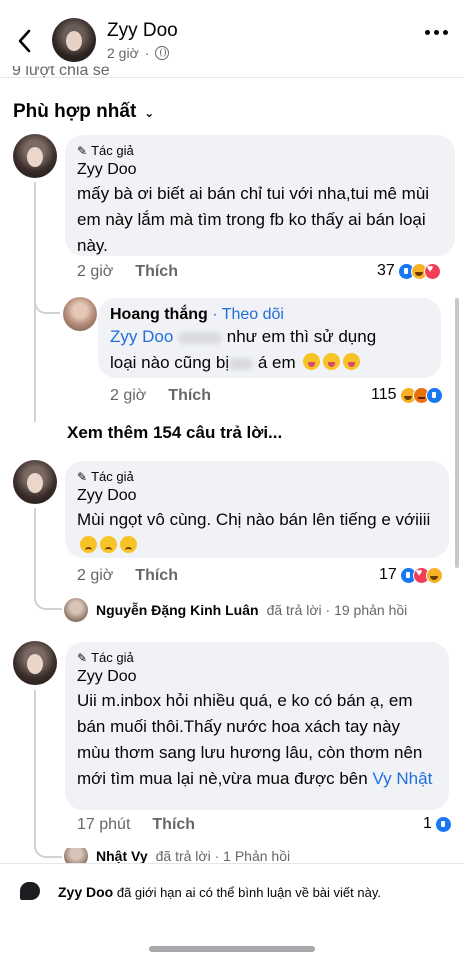  Describe the element at coordinates (162, 53) in the screenshot. I see `globe-icon` at that location.